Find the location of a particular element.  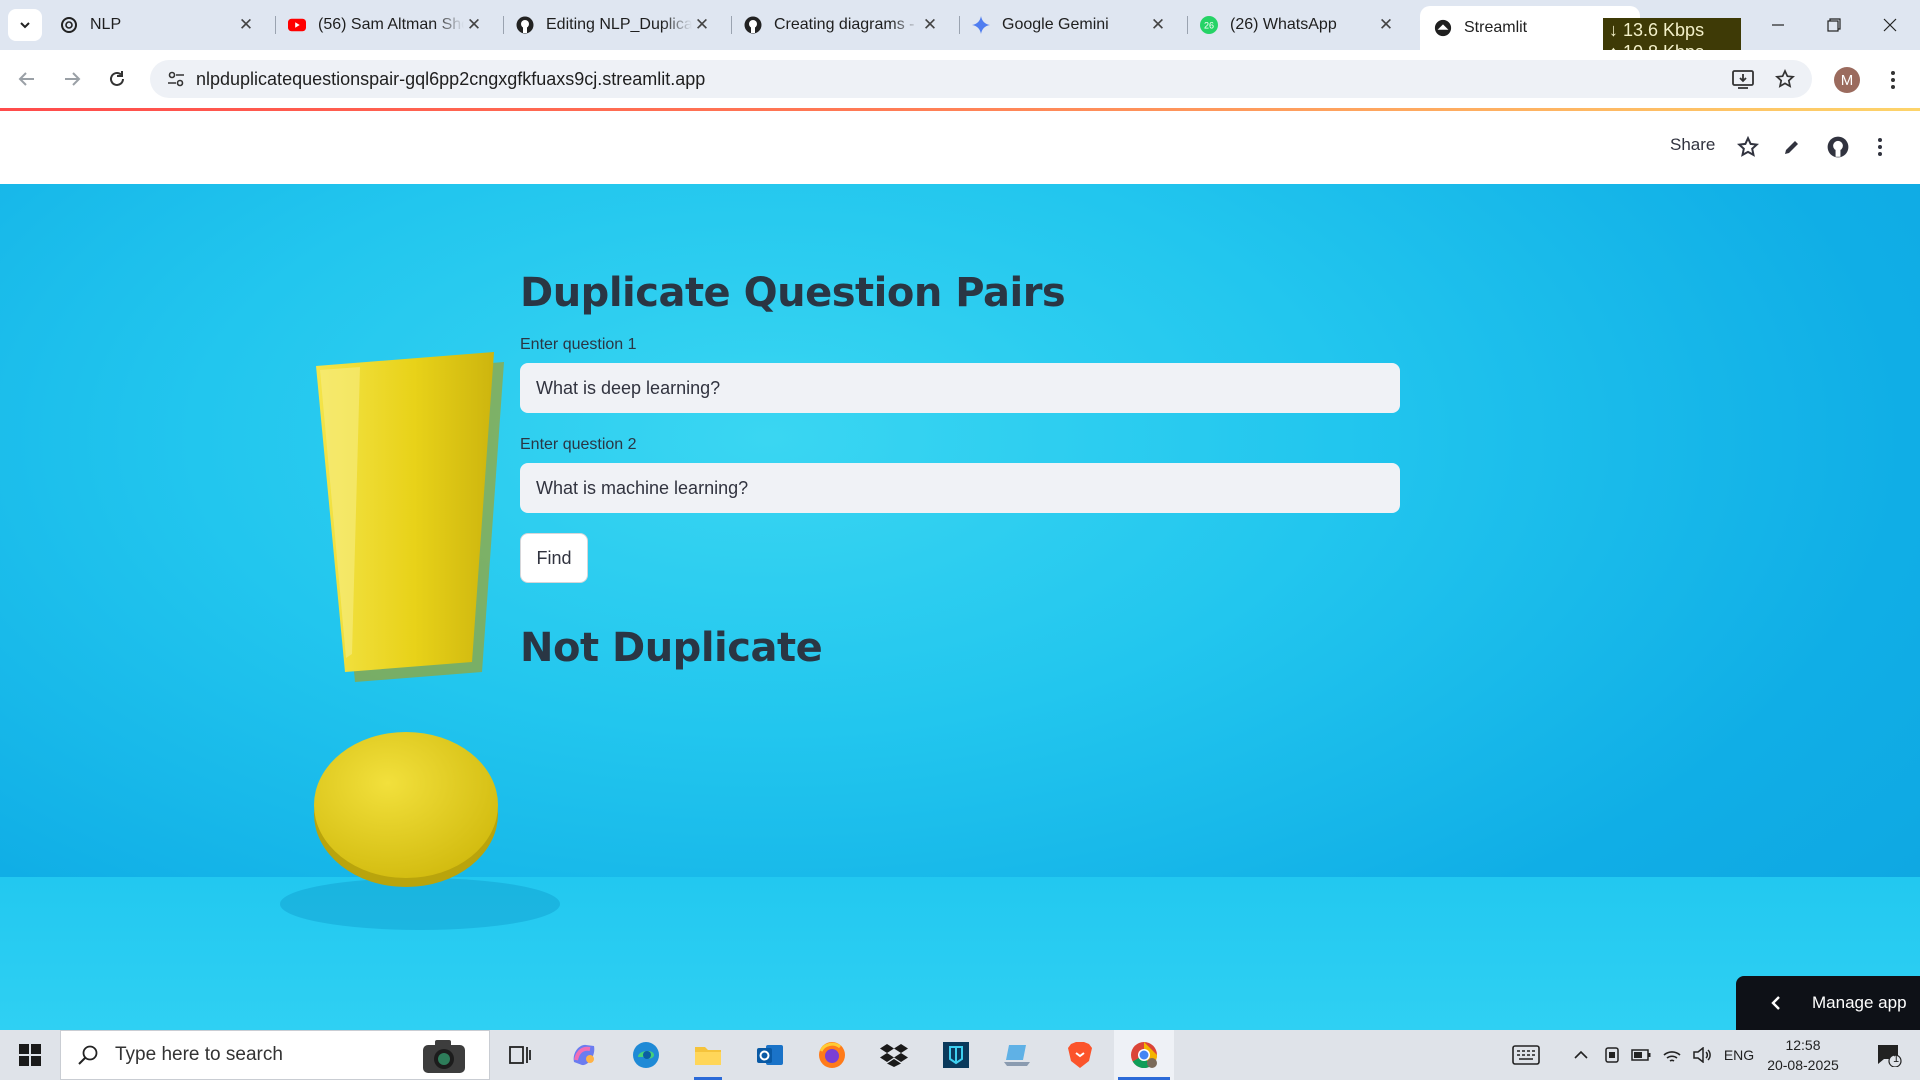

taskbar-search-box: Type here to search is located at coordinates (275, 1055).